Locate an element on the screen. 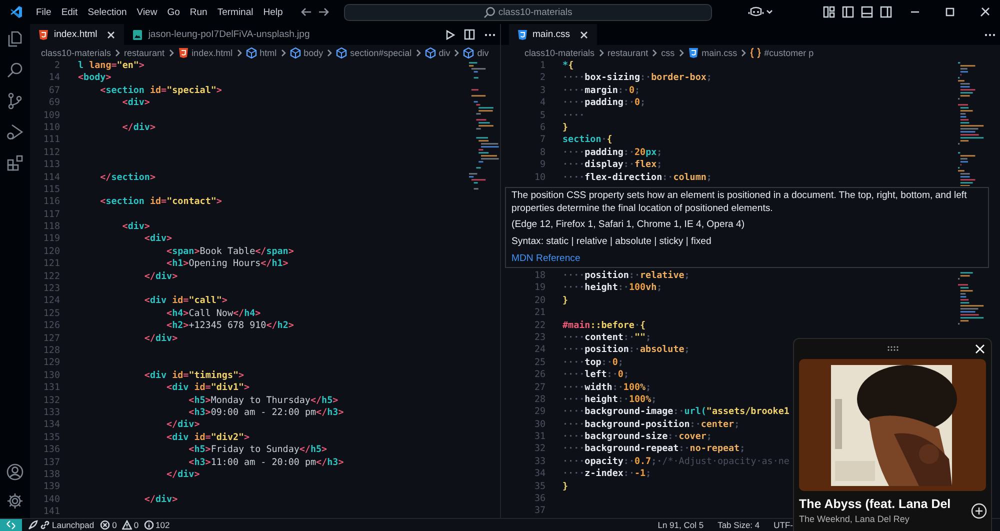 The height and width of the screenshot is (531, 1000). editor-tab: jason-leung-poI7DelFiVA-unsplash.jpg is located at coordinates (221, 34).